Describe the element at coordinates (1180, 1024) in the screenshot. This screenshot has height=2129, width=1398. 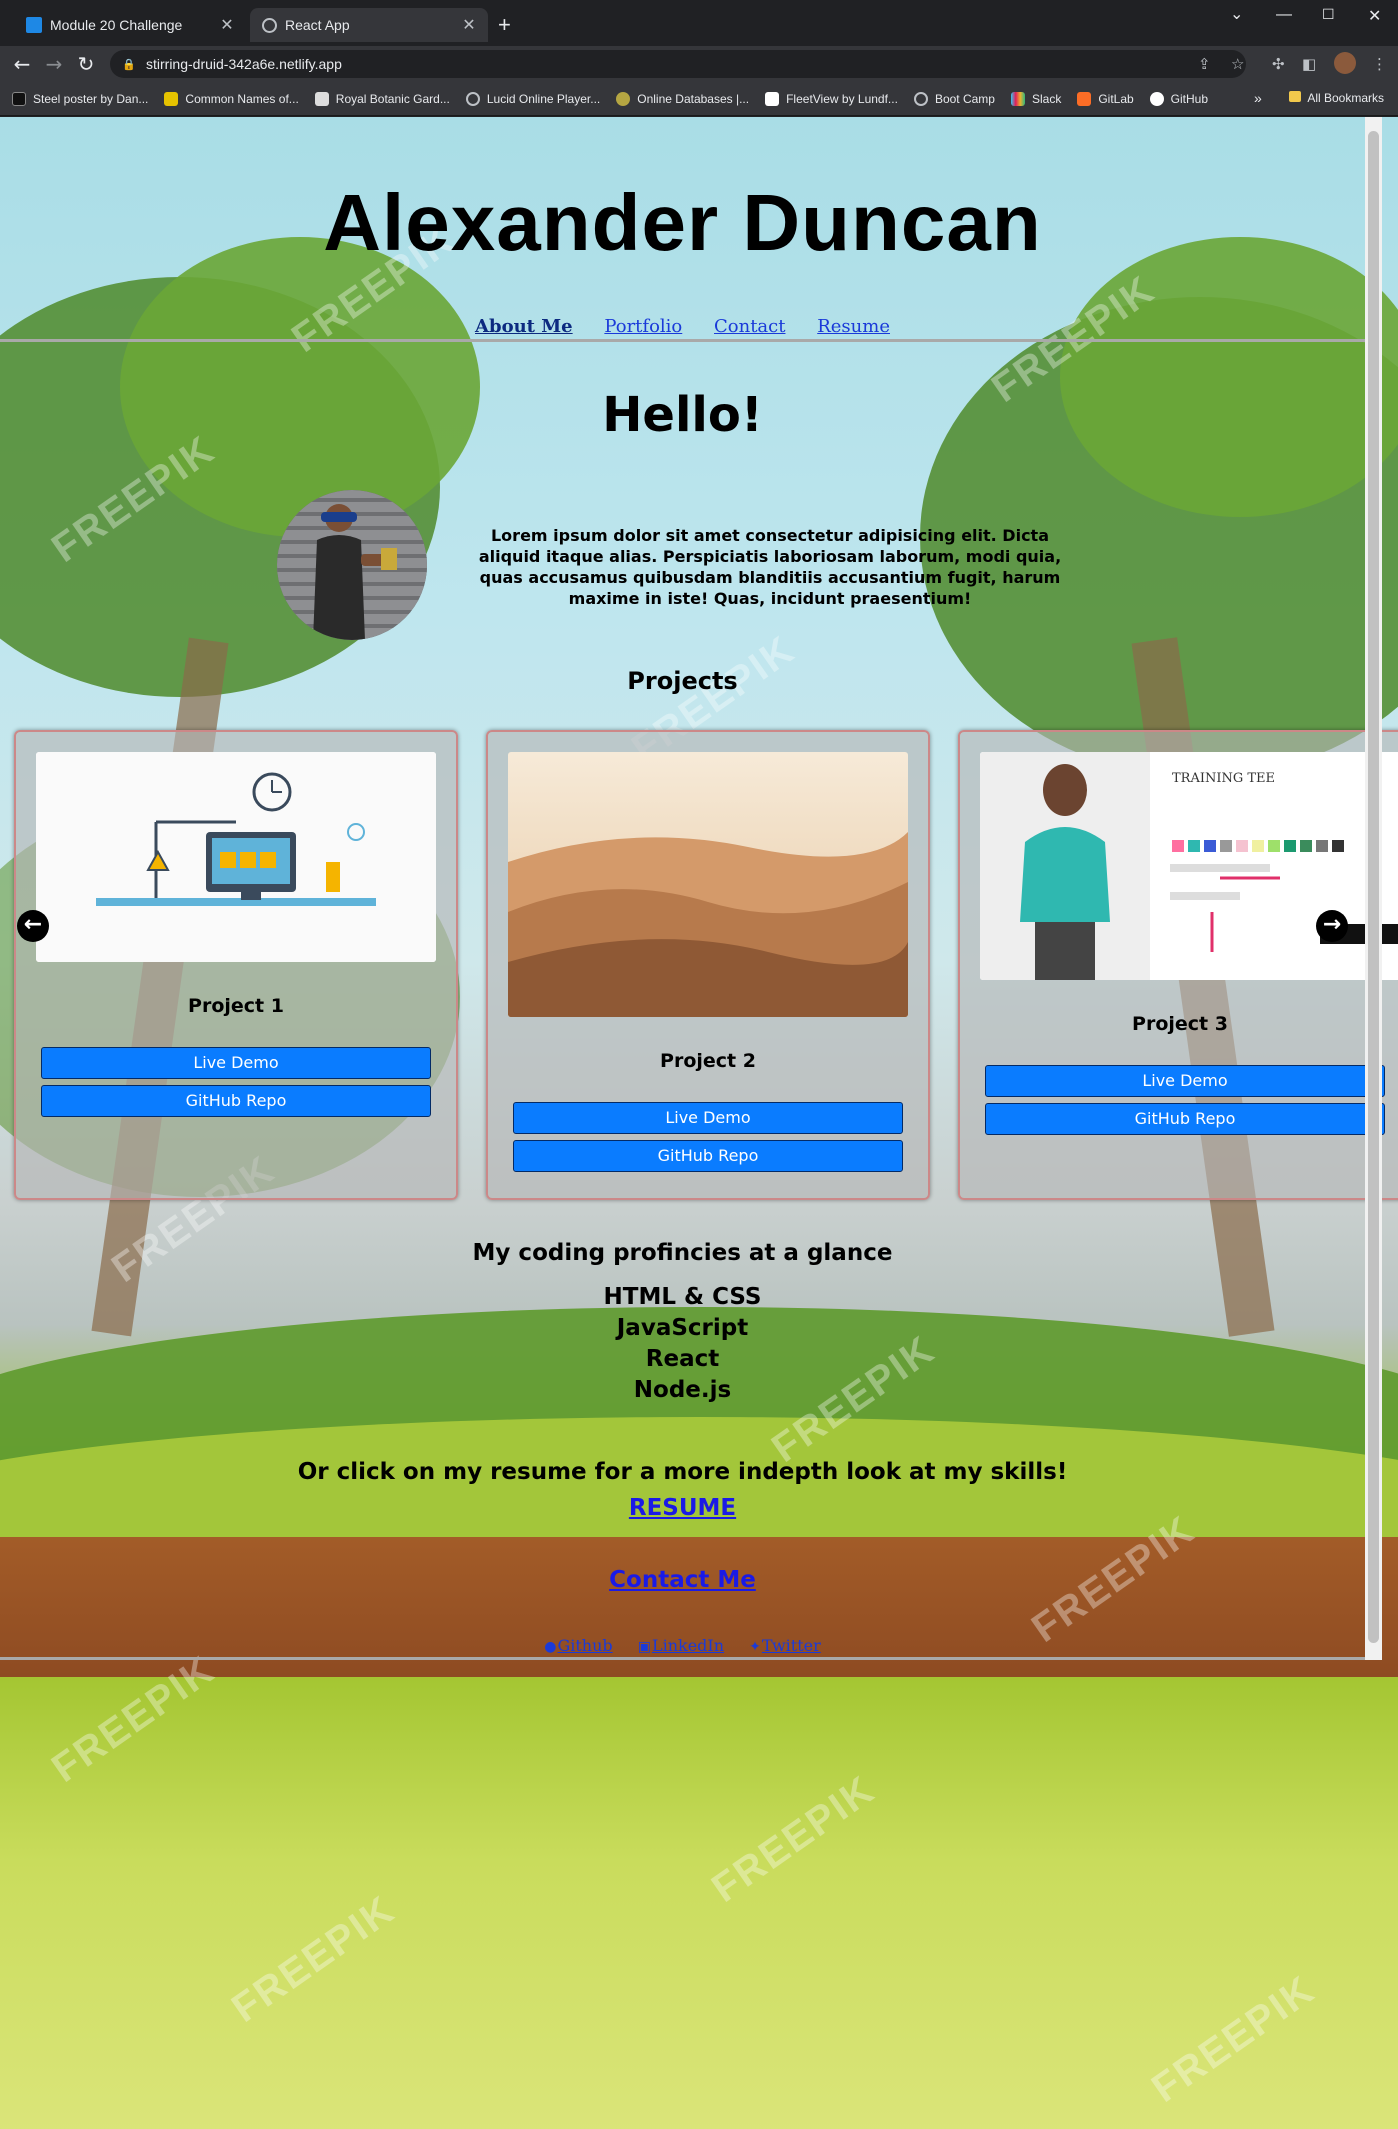
I see `project-title: Project 3` at that location.